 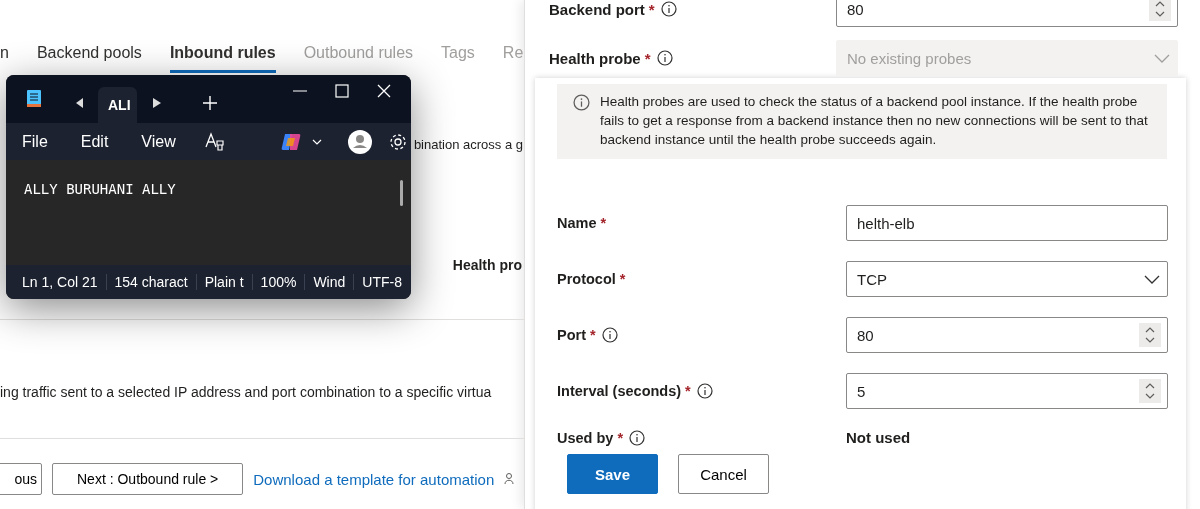 What do you see at coordinates (209, 103) in the screenshot?
I see `plus-icon` at bounding box center [209, 103].